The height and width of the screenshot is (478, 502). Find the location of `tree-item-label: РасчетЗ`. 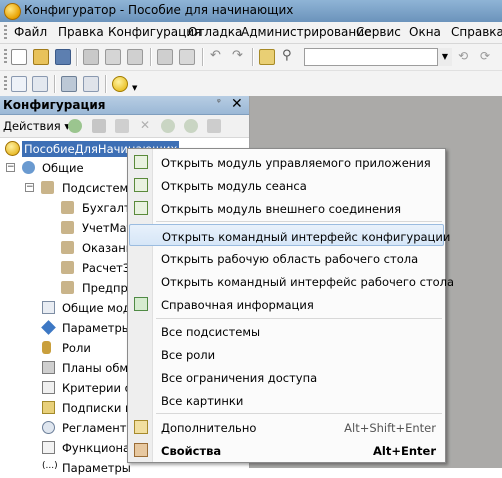

tree-item-label: РасчетЗ is located at coordinates (106, 268).